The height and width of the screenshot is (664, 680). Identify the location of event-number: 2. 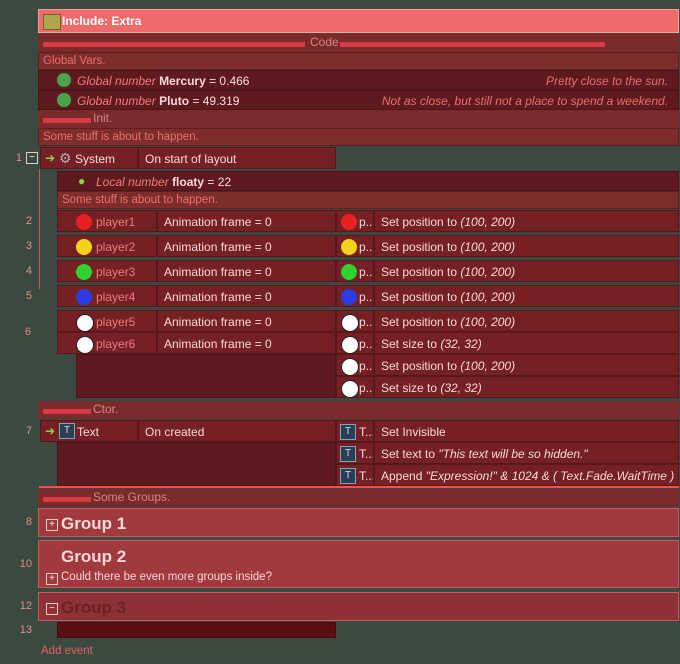
(28, 221).